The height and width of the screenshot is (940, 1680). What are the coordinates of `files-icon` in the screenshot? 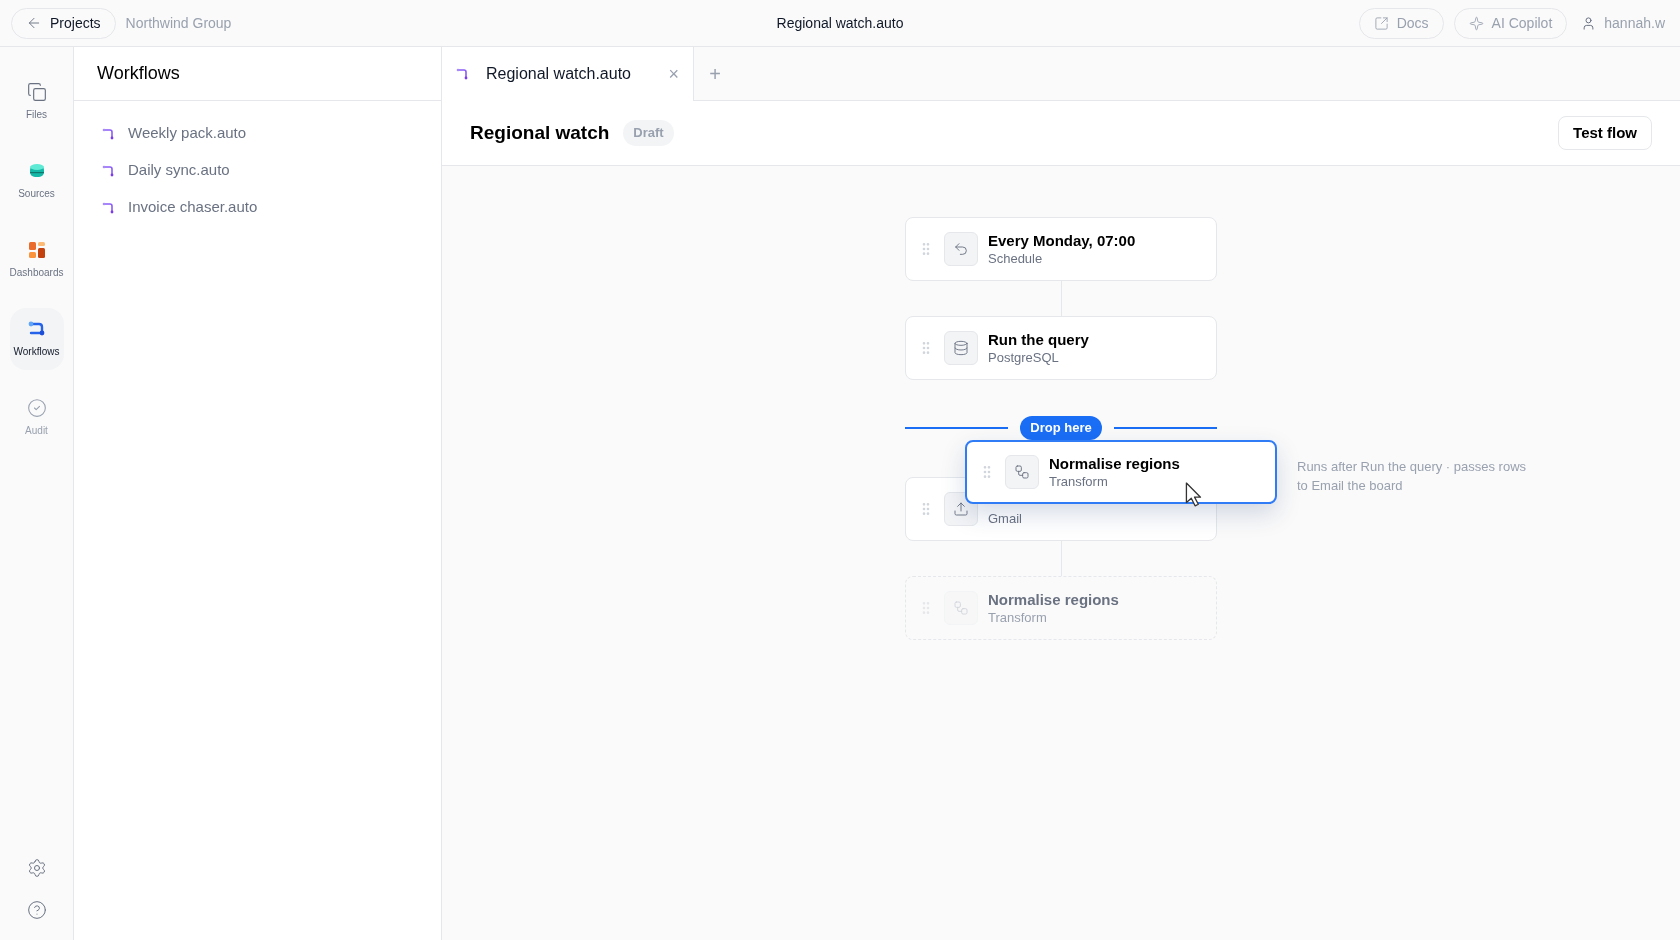 It's located at (36, 92).